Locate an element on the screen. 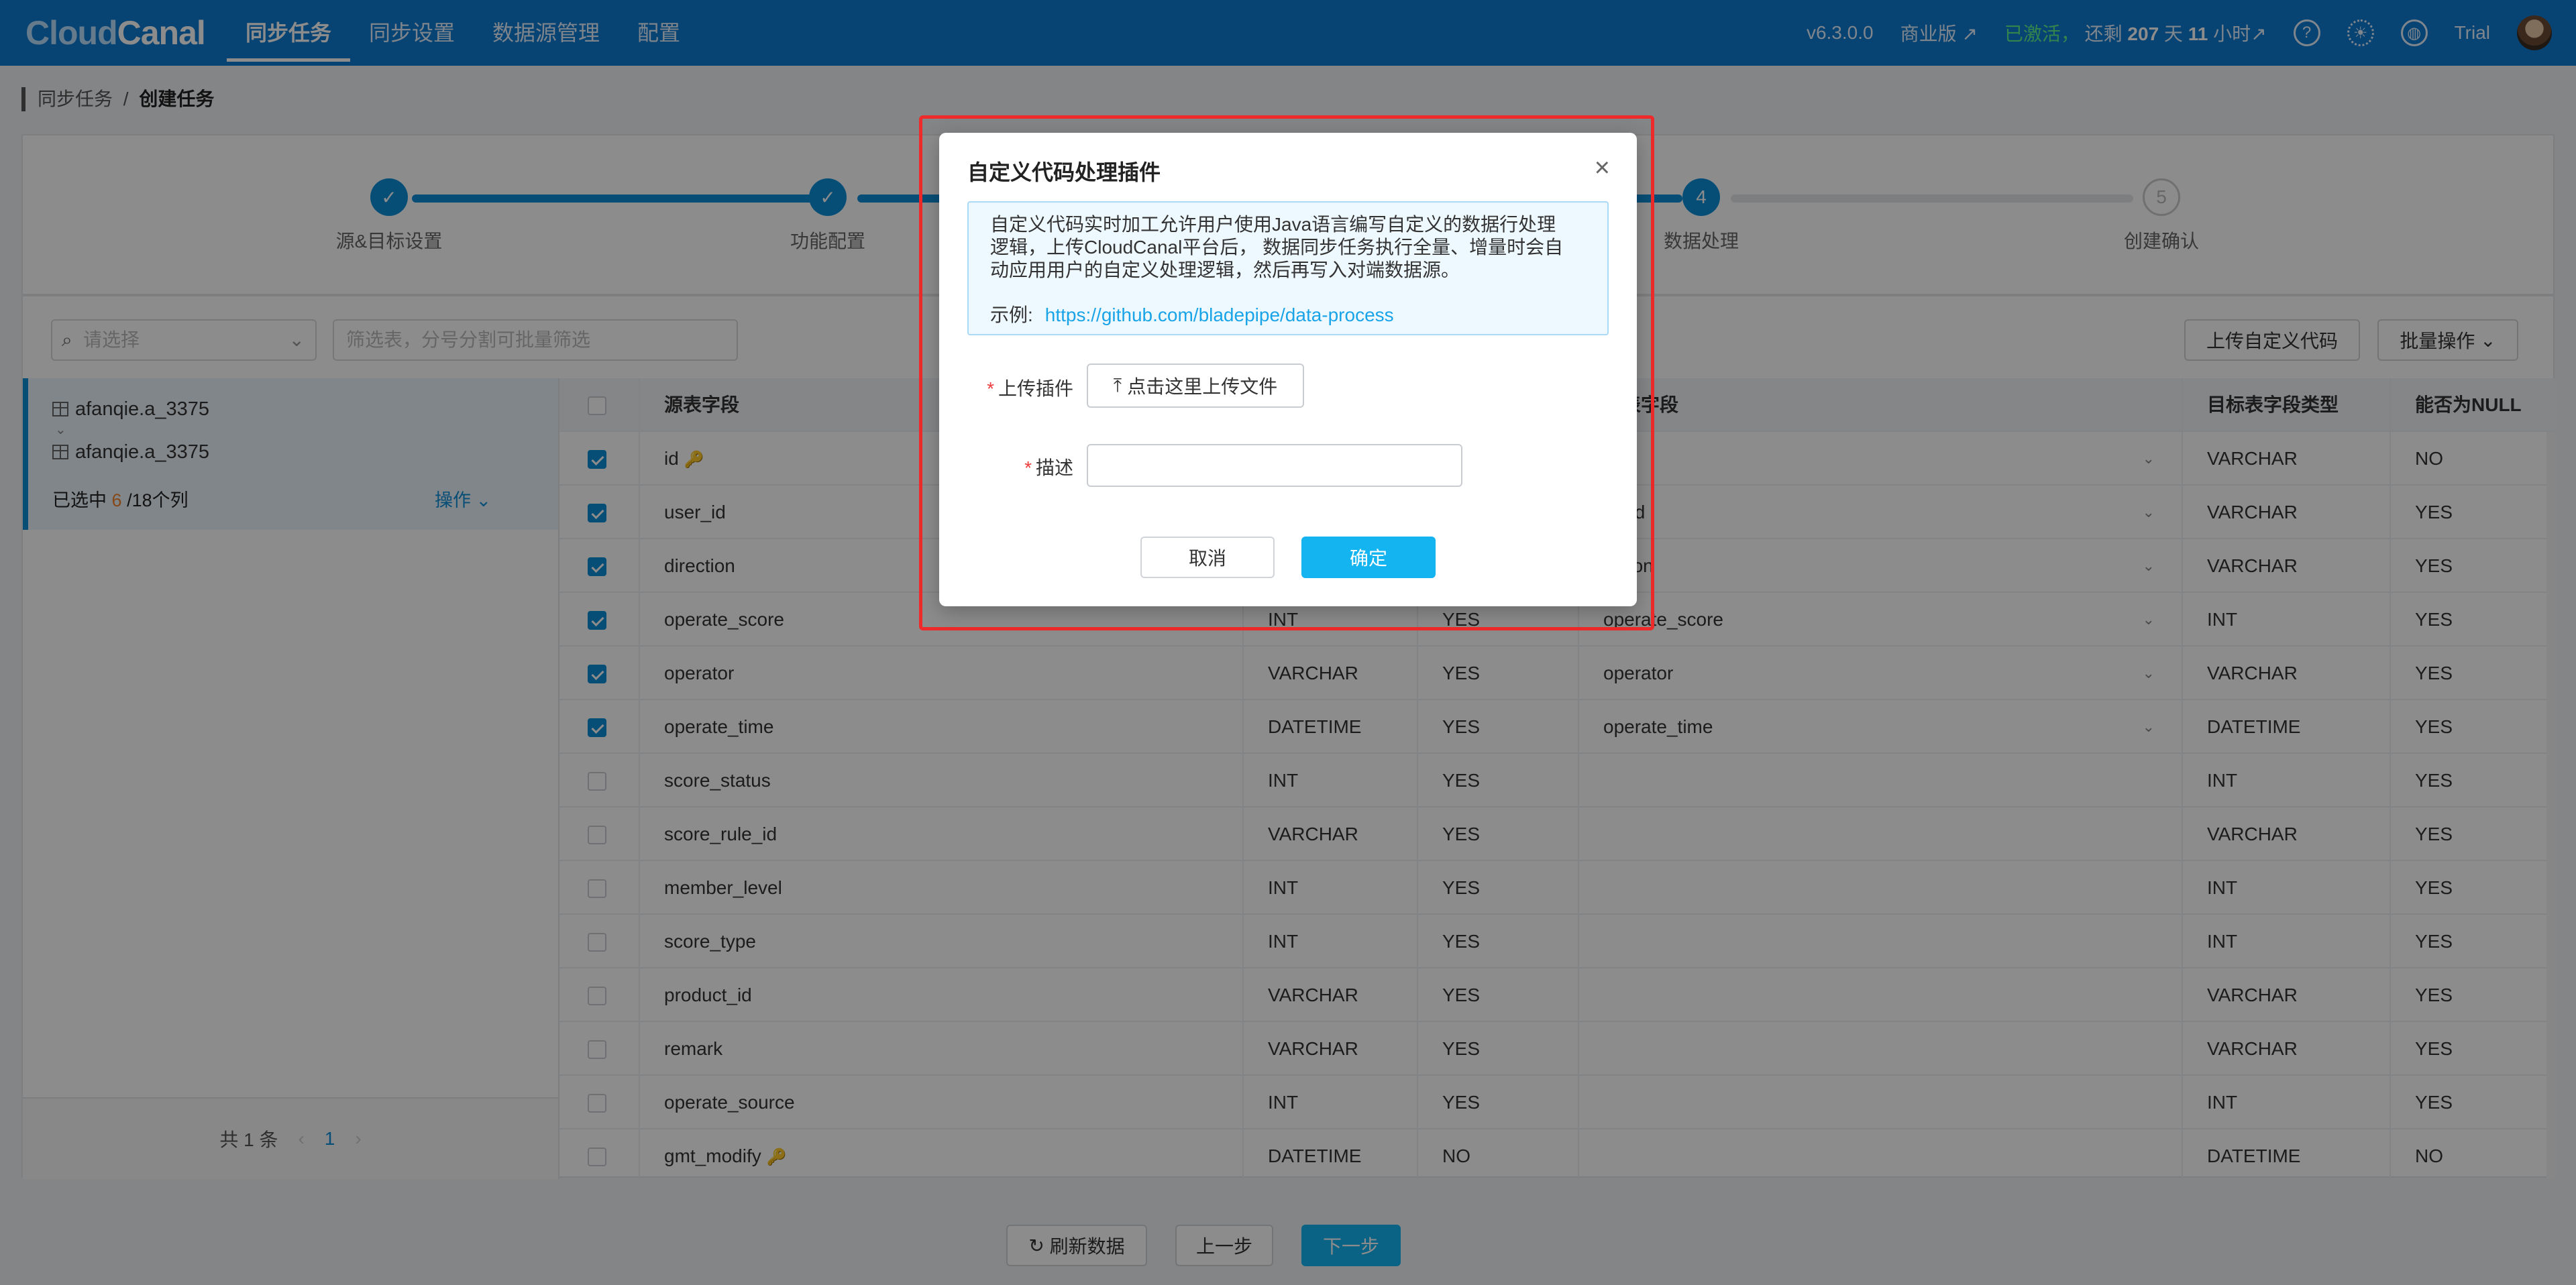 This screenshot has height=1285, width=2576. upload-icon: ⤒ is located at coordinates (1117, 385).